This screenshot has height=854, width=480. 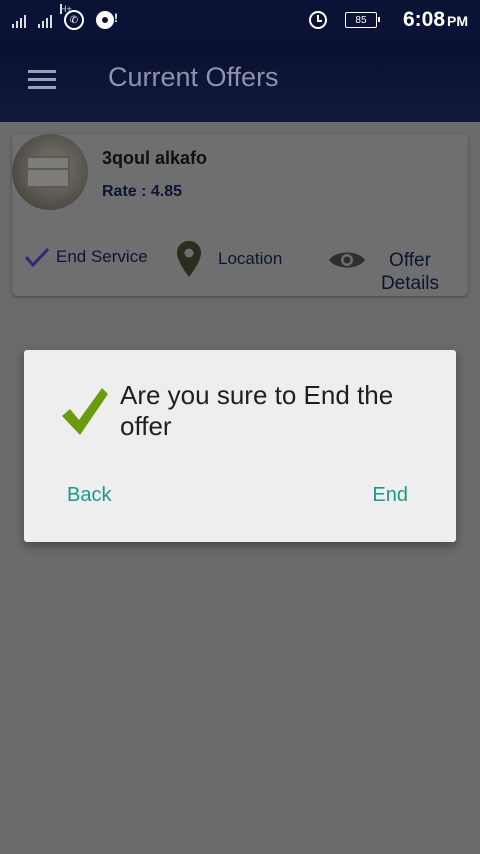 I want to click on offer-details-button, so click(x=347, y=260).